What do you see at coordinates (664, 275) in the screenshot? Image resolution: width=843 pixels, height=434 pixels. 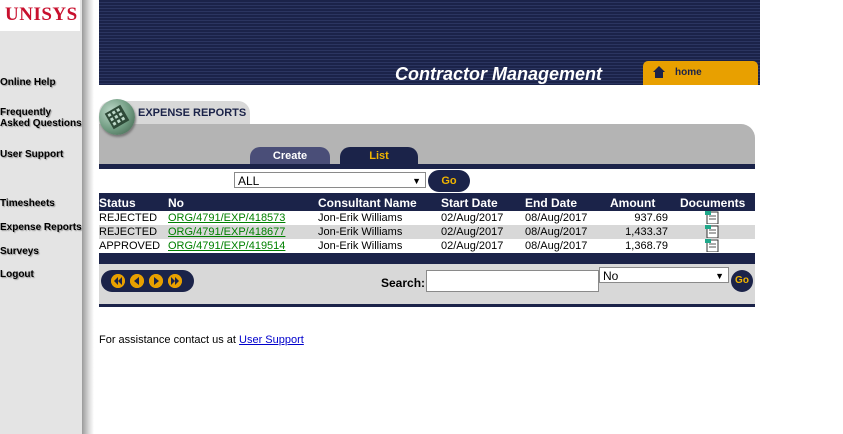 I see `search-field-select: No ▼` at bounding box center [664, 275].